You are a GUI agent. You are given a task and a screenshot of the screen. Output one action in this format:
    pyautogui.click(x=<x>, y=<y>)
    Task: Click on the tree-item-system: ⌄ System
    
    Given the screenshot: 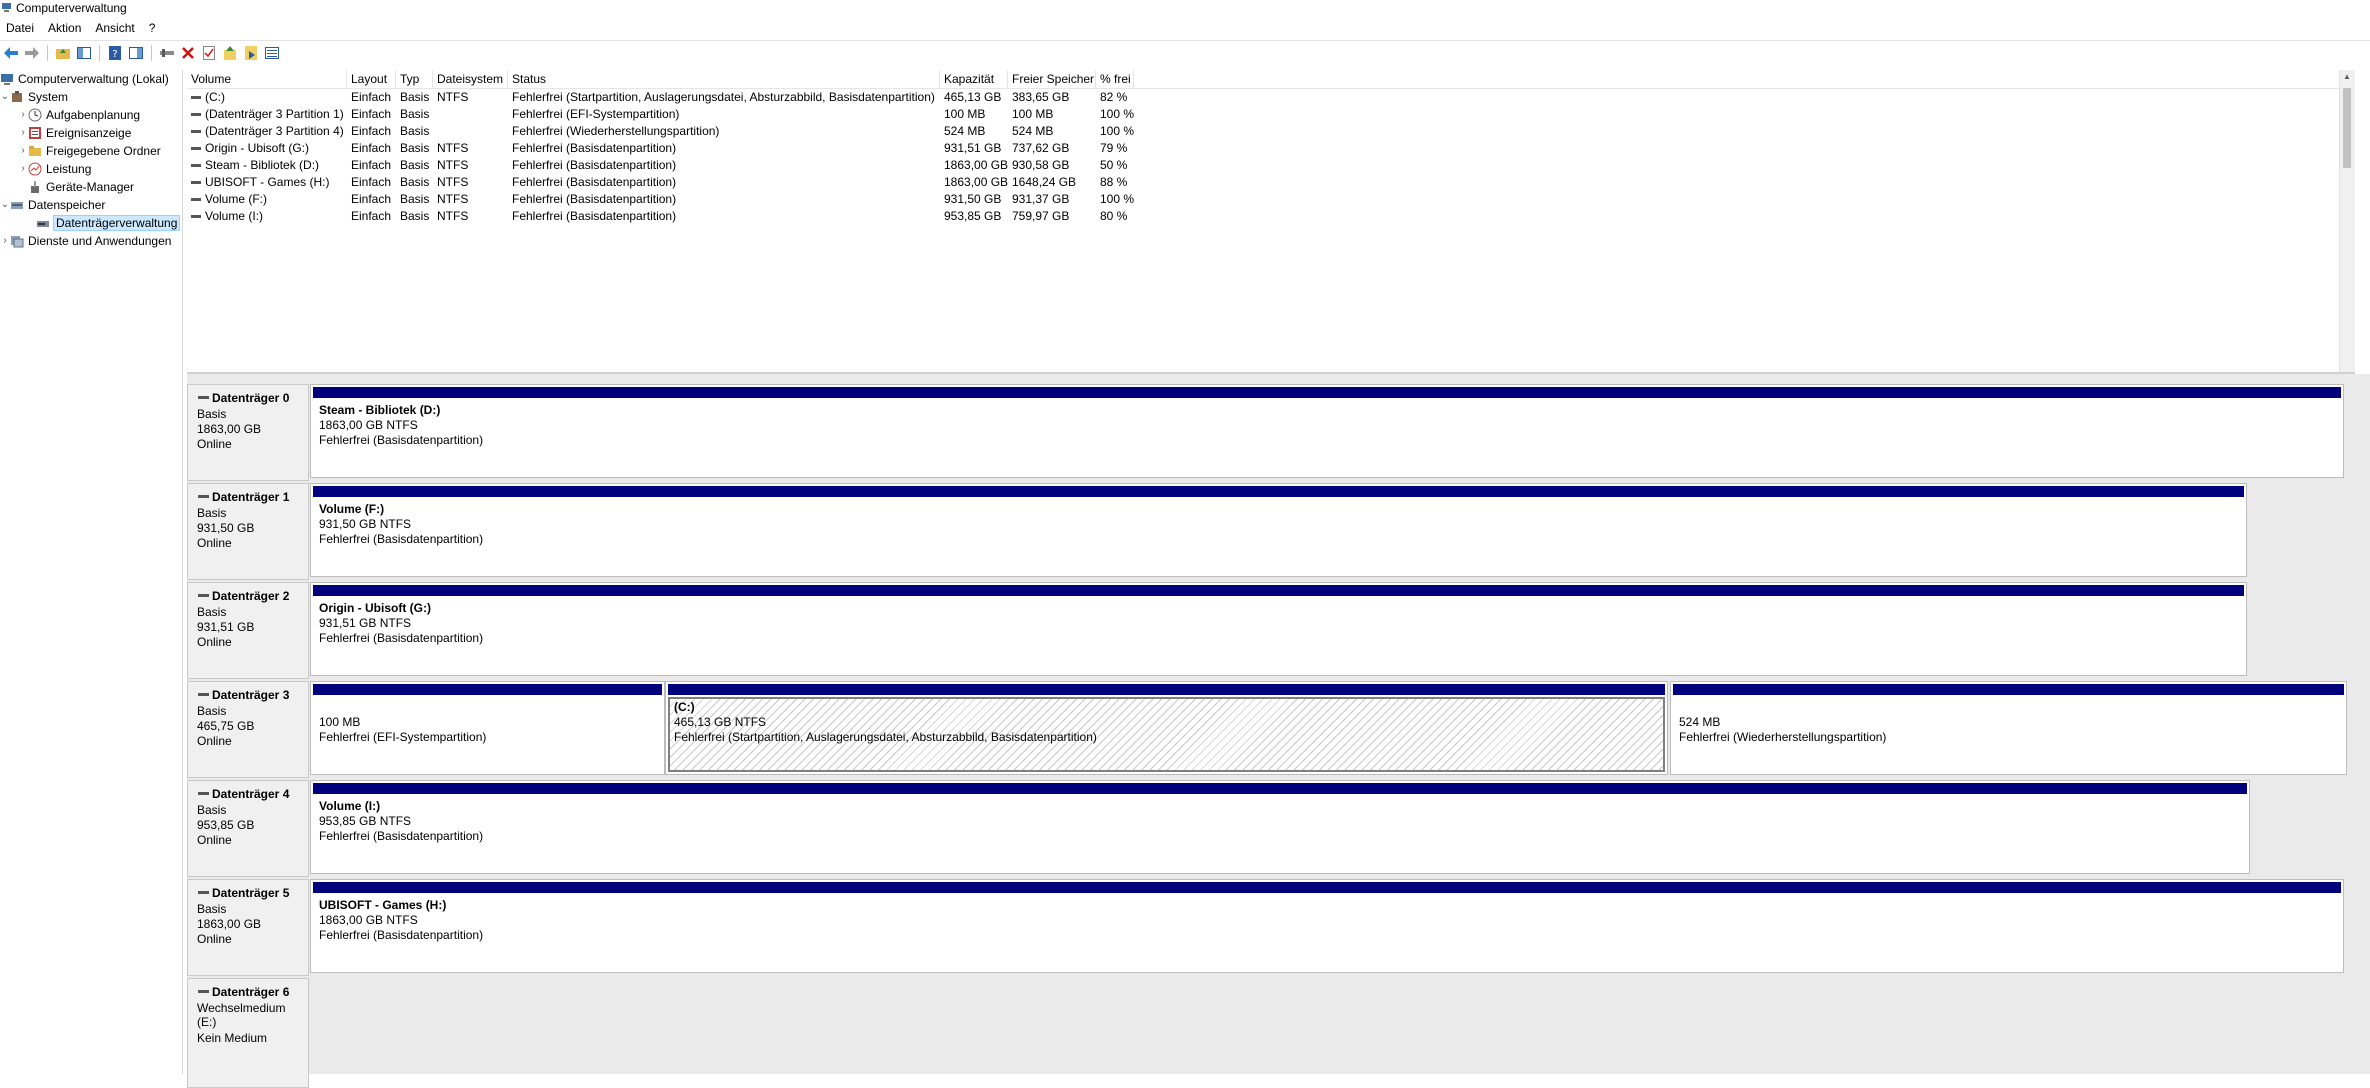 What is the action you would take?
    pyautogui.click(x=34, y=96)
    